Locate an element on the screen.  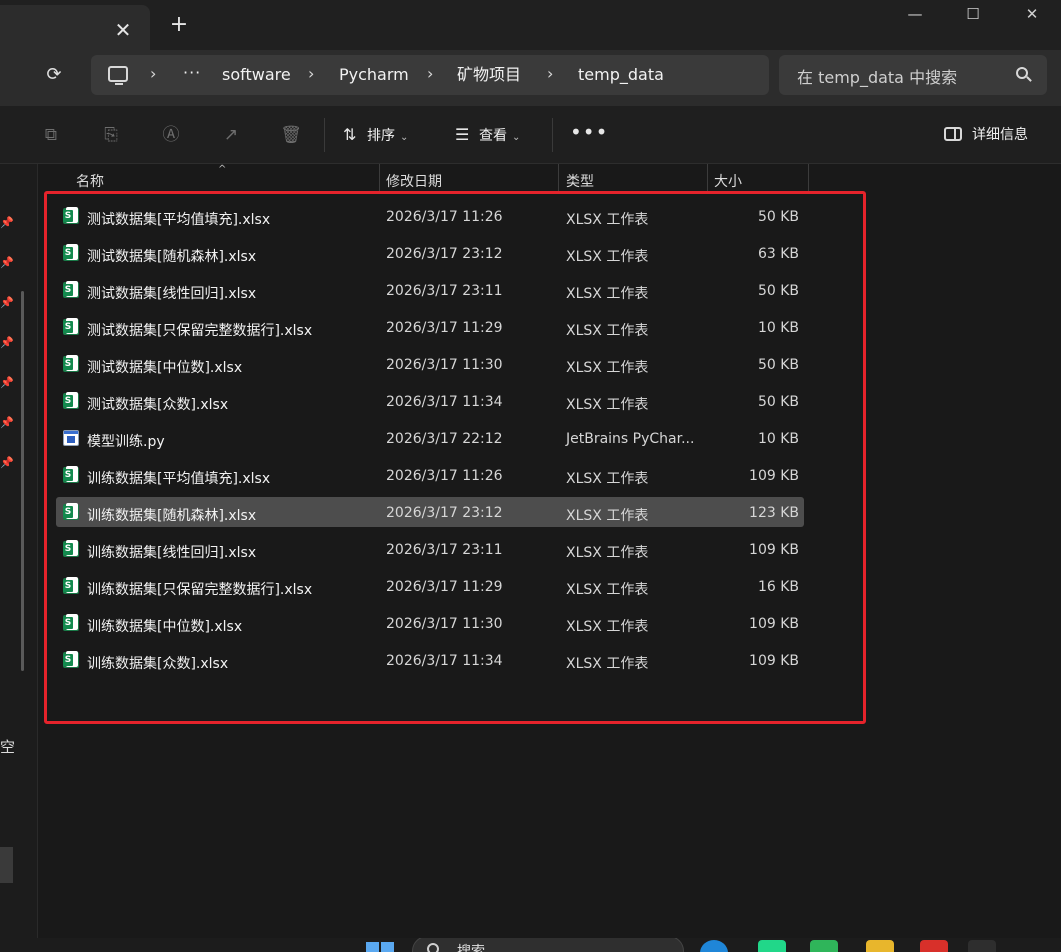
column-header-type: 类型 is located at coordinates (580, 181).